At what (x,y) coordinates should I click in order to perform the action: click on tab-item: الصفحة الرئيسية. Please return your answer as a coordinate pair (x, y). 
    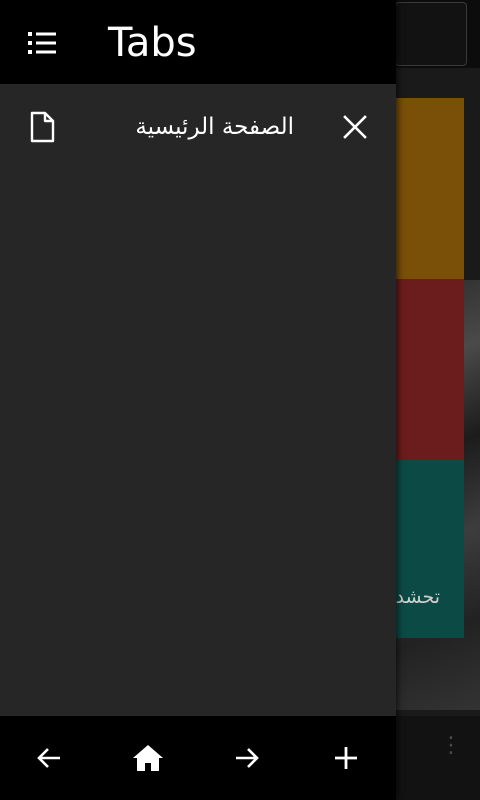
    Looking at the image, I should click on (198, 127).